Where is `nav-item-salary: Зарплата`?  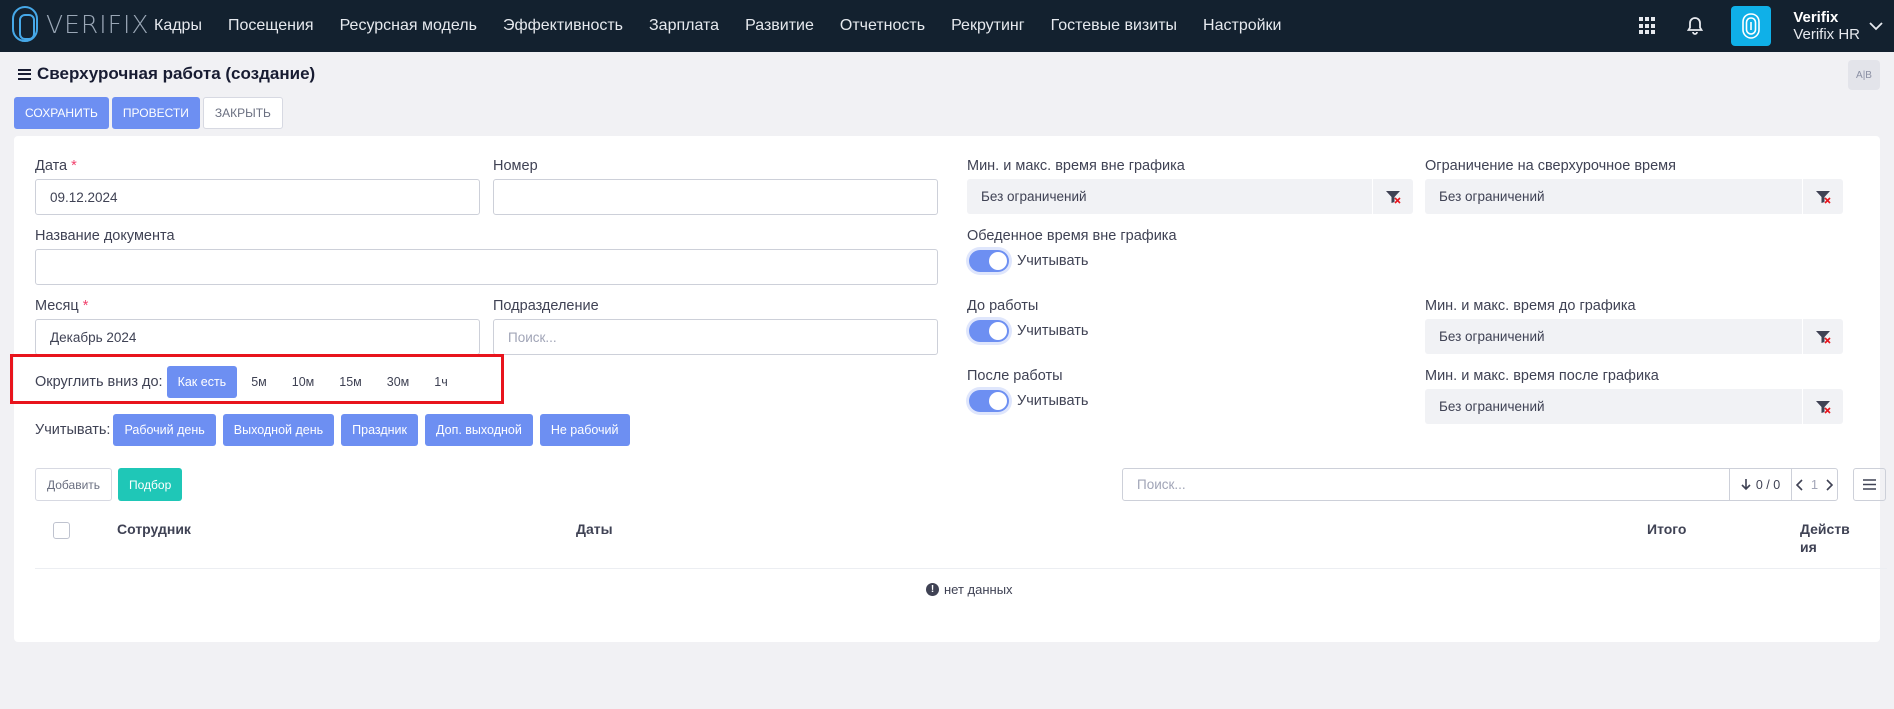
nav-item-salary: Зарплата is located at coordinates (684, 26).